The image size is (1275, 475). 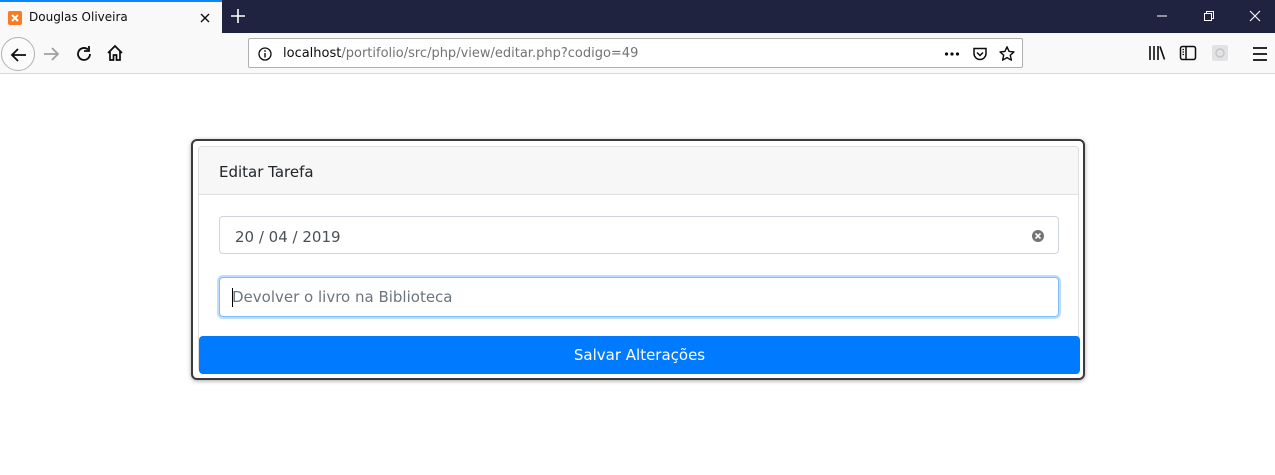 I want to click on back-arrow-icon, so click(x=18, y=55).